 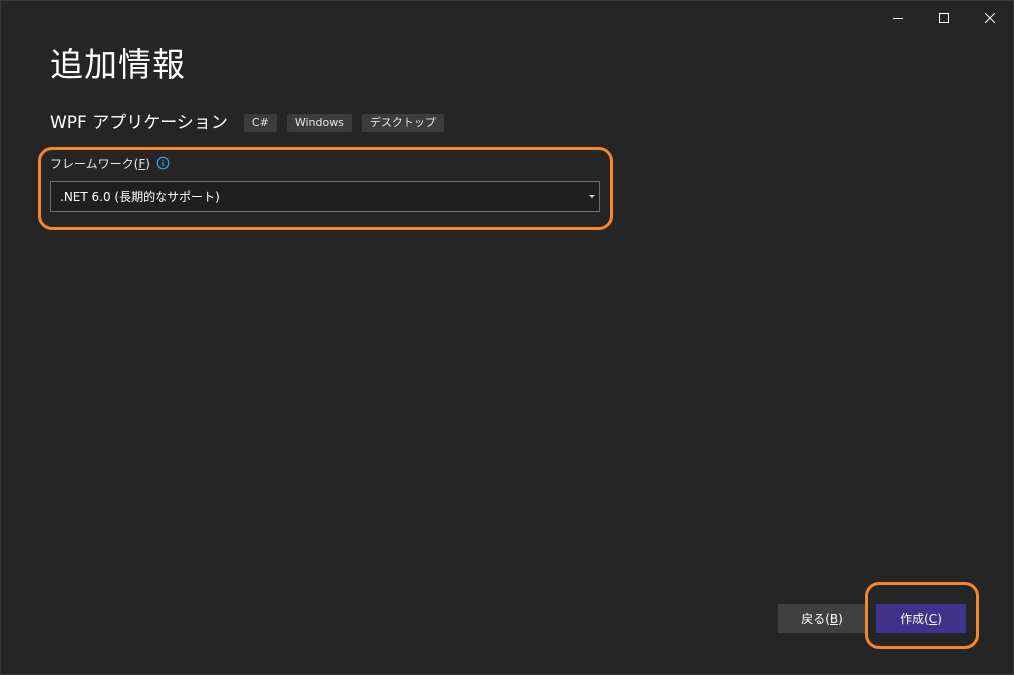 What do you see at coordinates (260, 123) in the screenshot?
I see `tag-language: C#` at bounding box center [260, 123].